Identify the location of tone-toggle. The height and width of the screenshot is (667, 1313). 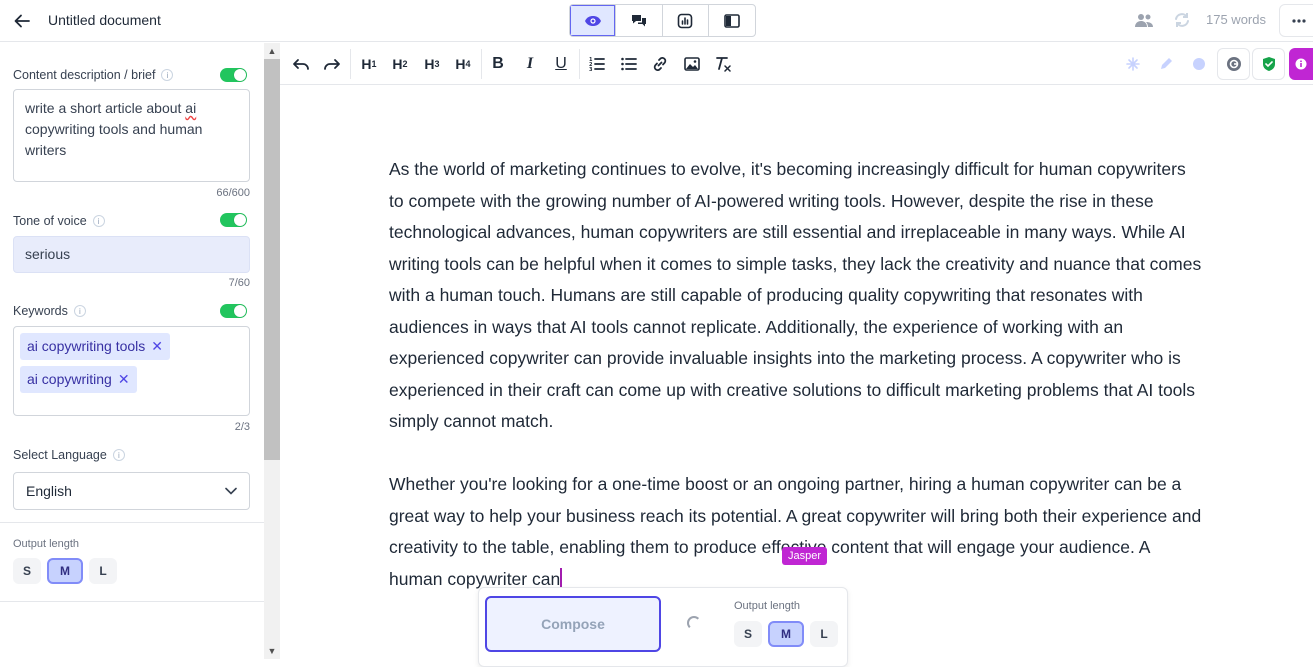
(233, 220).